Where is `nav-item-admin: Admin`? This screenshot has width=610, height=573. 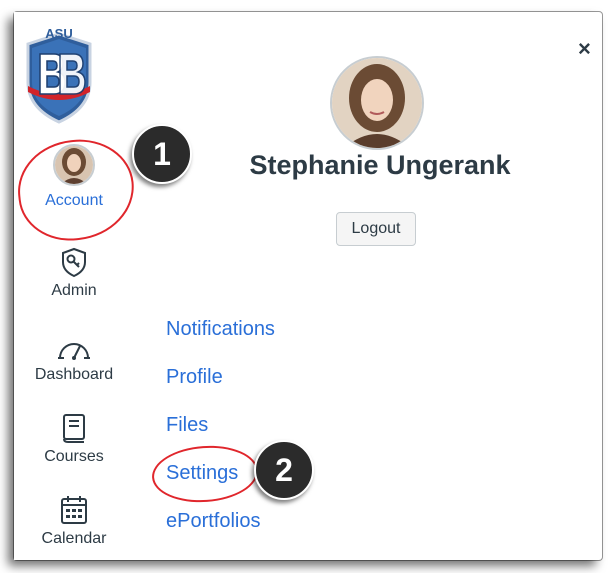 nav-item-admin: Admin is located at coordinates (74, 273).